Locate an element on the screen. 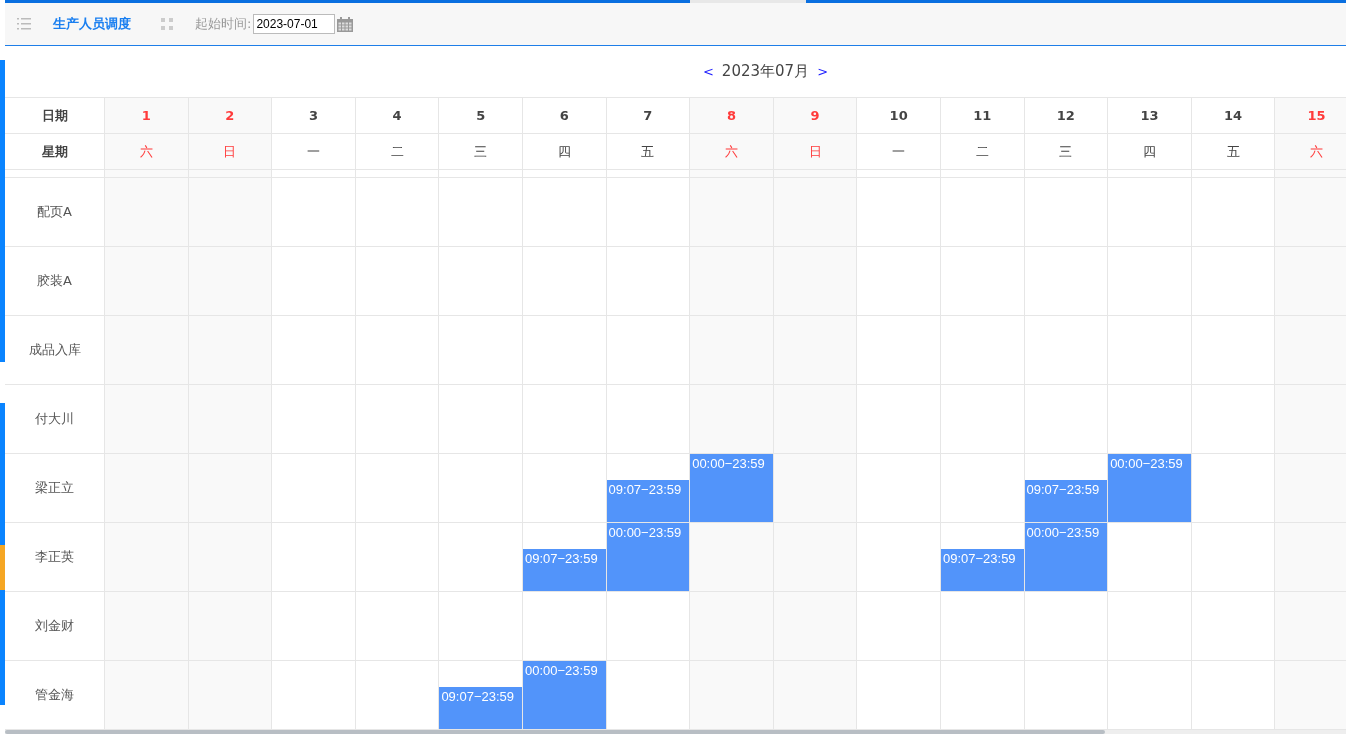 The width and height of the screenshot is (1346, 734). start-date-field: 2023-07-01 is located at coordinates (294, 24).